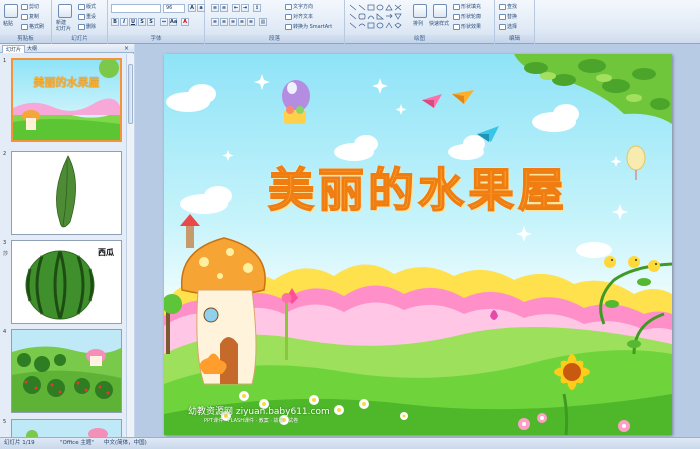 The image size is (700, 449). What do you see at coordinates (378, 16) in the screenshot?
I see `shapes-gallery-icon` at bounding box center [378, 16].